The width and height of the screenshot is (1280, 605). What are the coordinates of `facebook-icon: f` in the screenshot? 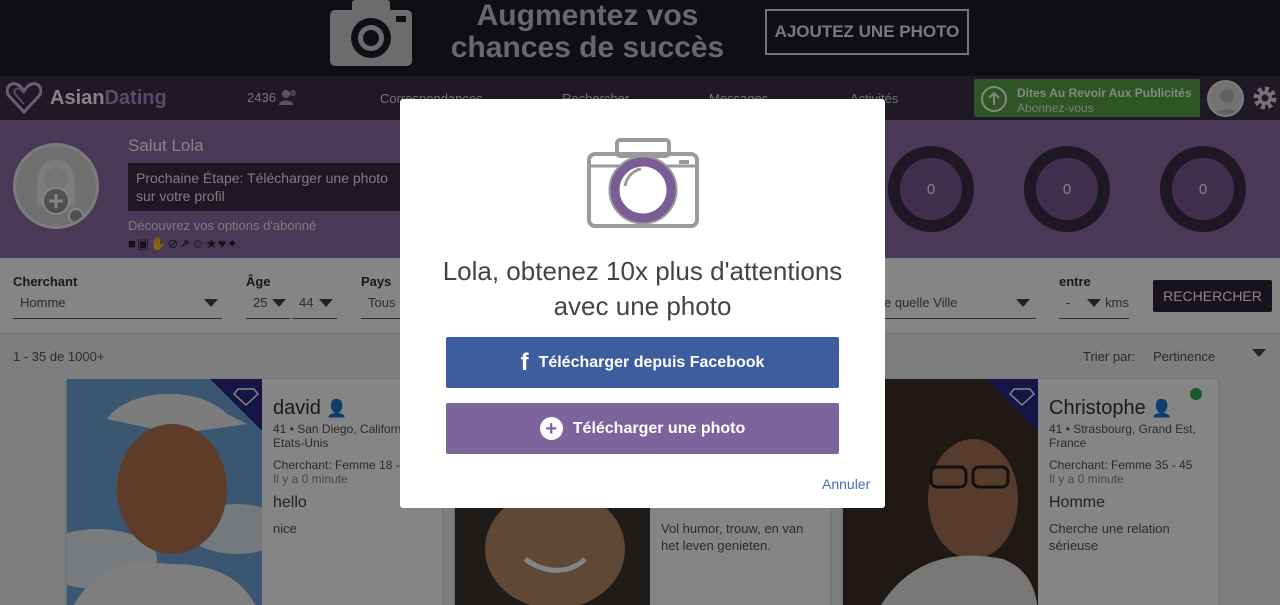 It's located at (524, 362).